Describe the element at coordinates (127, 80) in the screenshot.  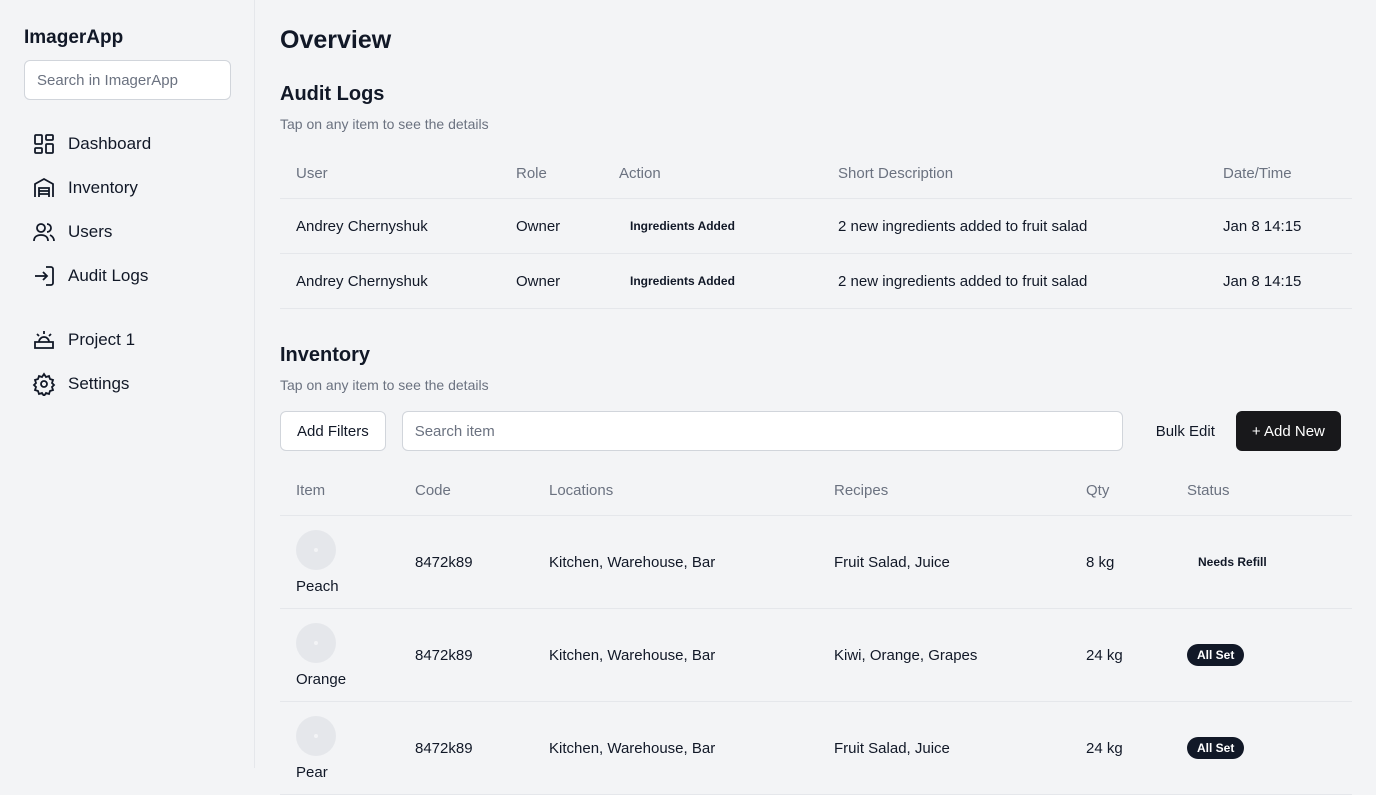
I see `sidebar-search-input: Search in ImagerApp` at that location.